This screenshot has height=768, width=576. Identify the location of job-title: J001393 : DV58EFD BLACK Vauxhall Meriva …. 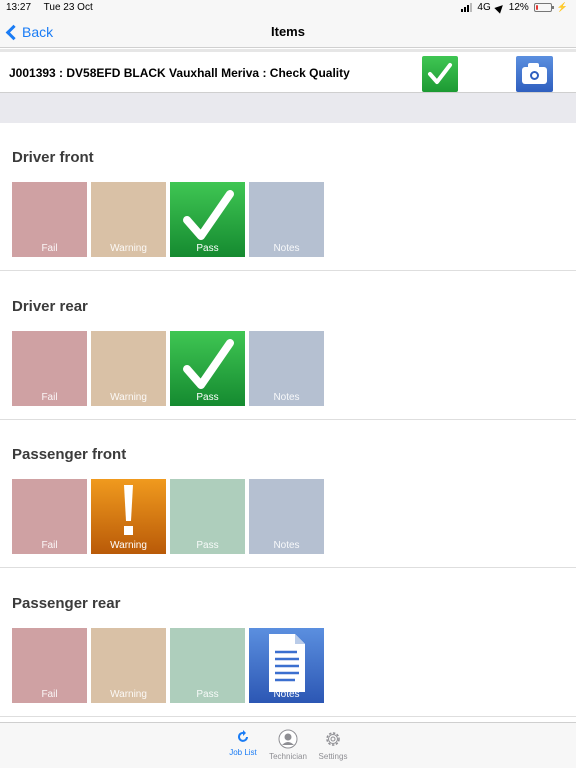
(179, 73).